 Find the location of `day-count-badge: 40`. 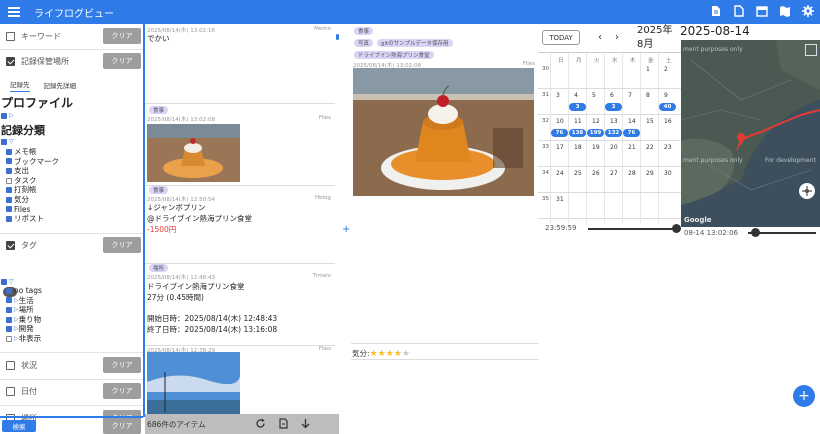

day-count-badge: 40 is located at coordinates (667, 107).